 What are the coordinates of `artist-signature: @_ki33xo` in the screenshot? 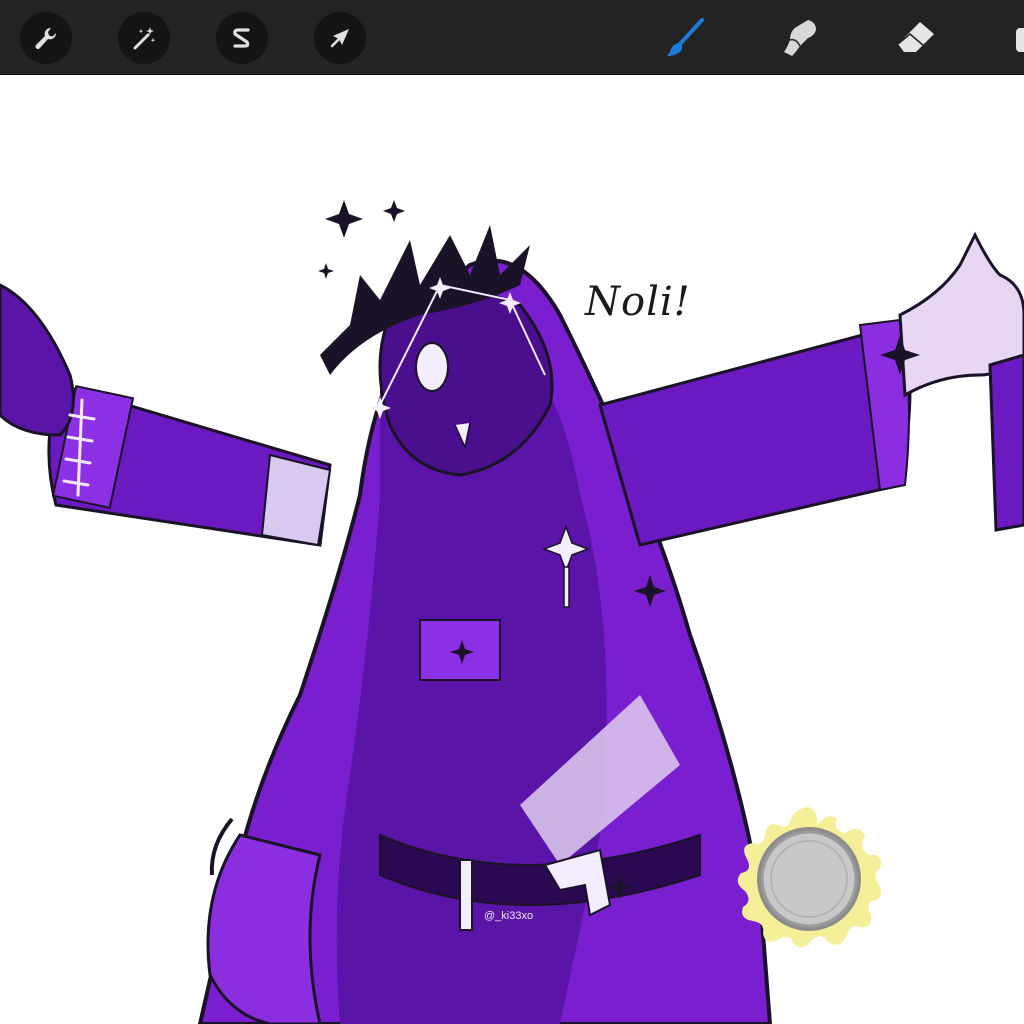 It's located at (509, 916).